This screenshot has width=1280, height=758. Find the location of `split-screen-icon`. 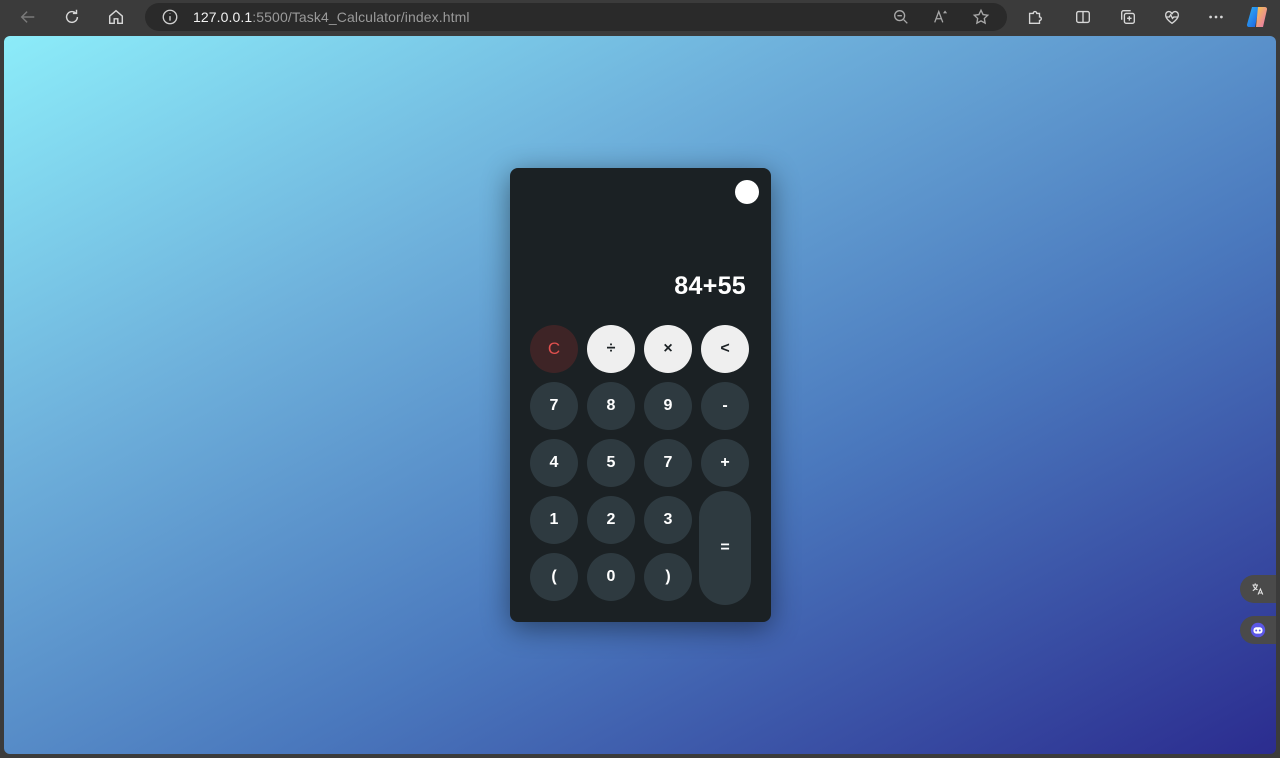

split-screen-icon is located at coordinates (1083, 17).